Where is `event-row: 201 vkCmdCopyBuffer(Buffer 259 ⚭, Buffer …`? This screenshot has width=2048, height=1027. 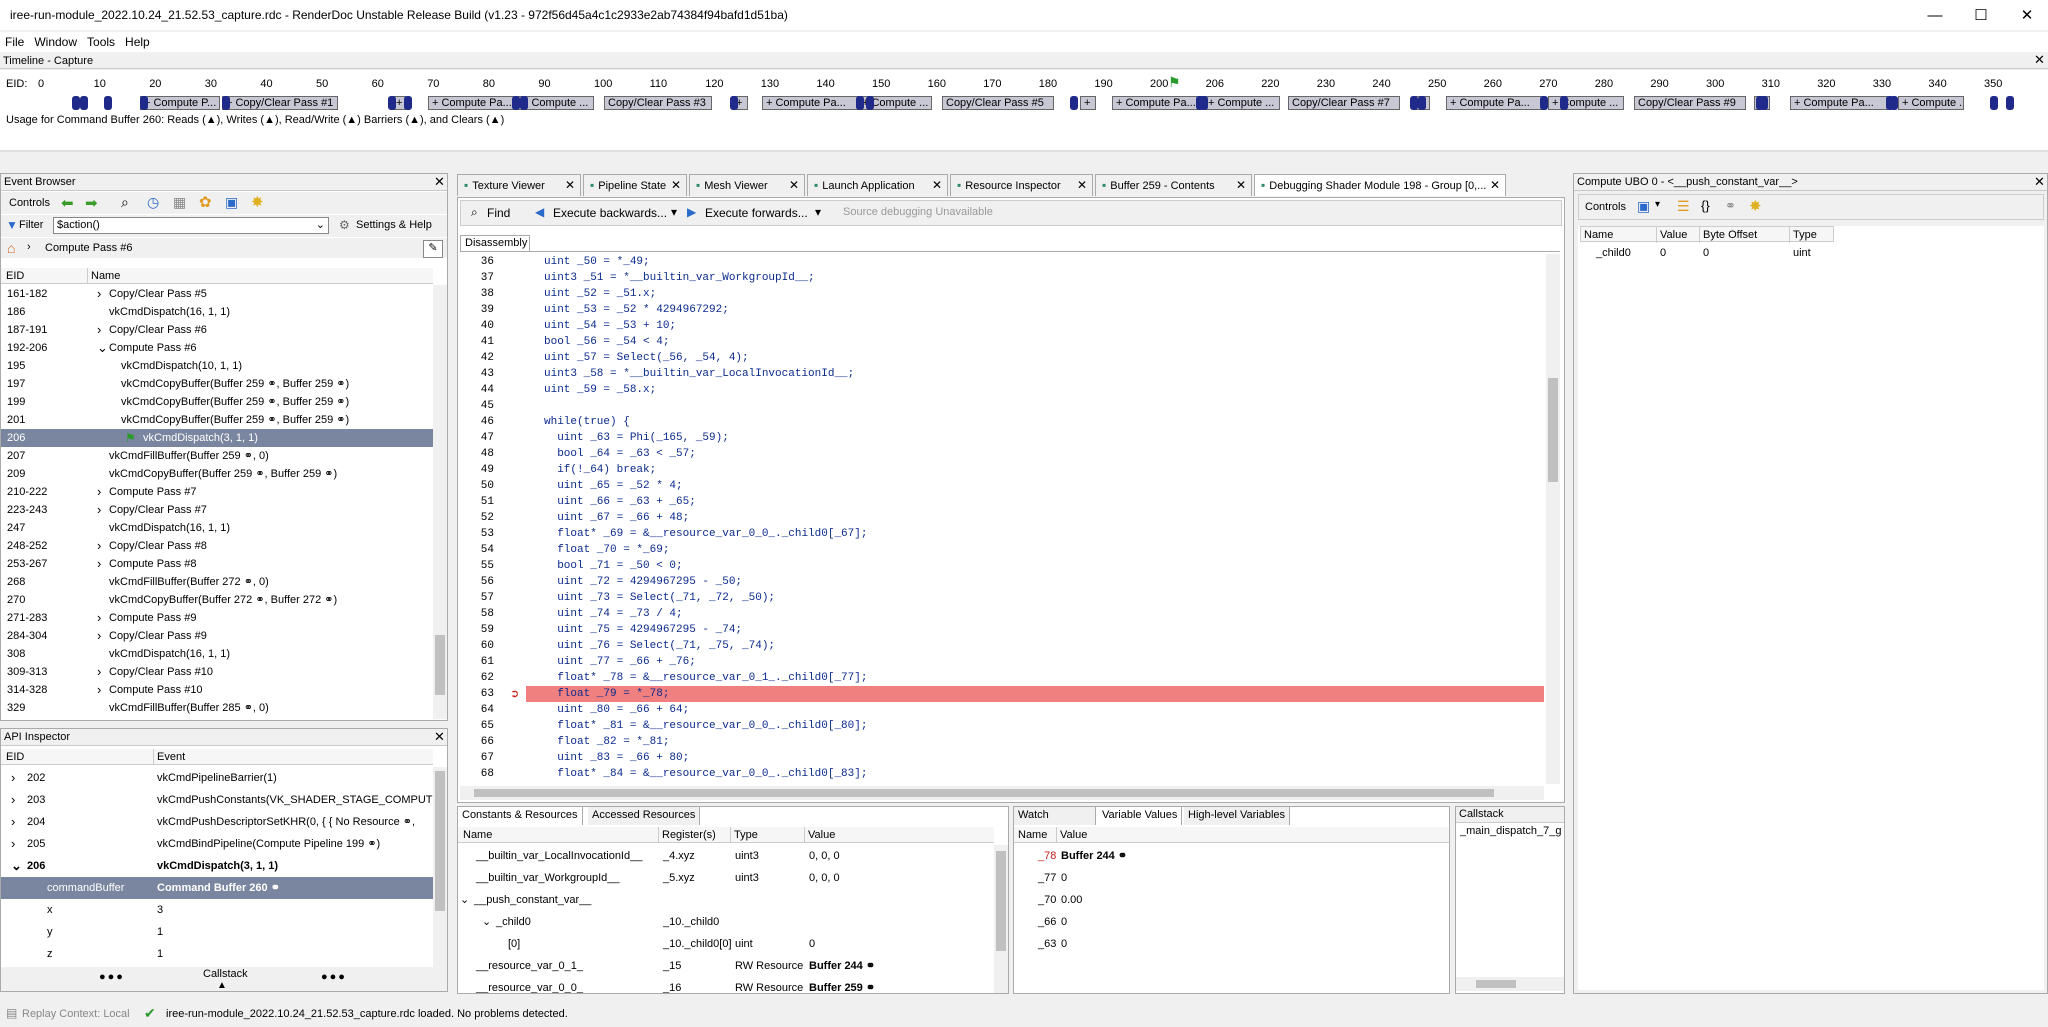 event-row: 201 vkCmdCopyBuffer(Buffer 259 ⚭, Buffer … is located at coordinates (217, 420).